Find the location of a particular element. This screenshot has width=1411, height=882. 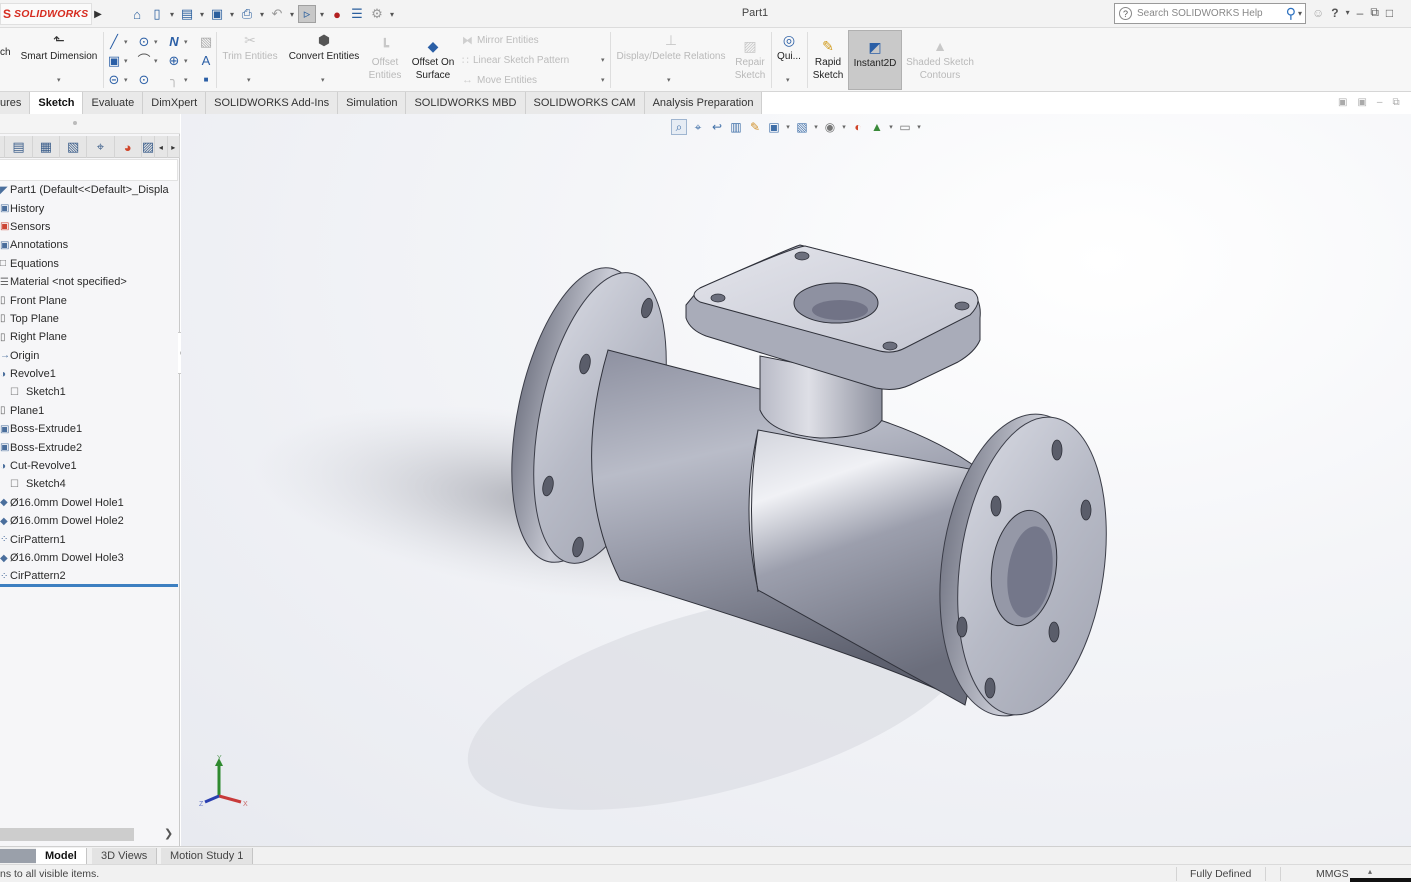

feature-tree-filter is located at coordinates (89, 170).